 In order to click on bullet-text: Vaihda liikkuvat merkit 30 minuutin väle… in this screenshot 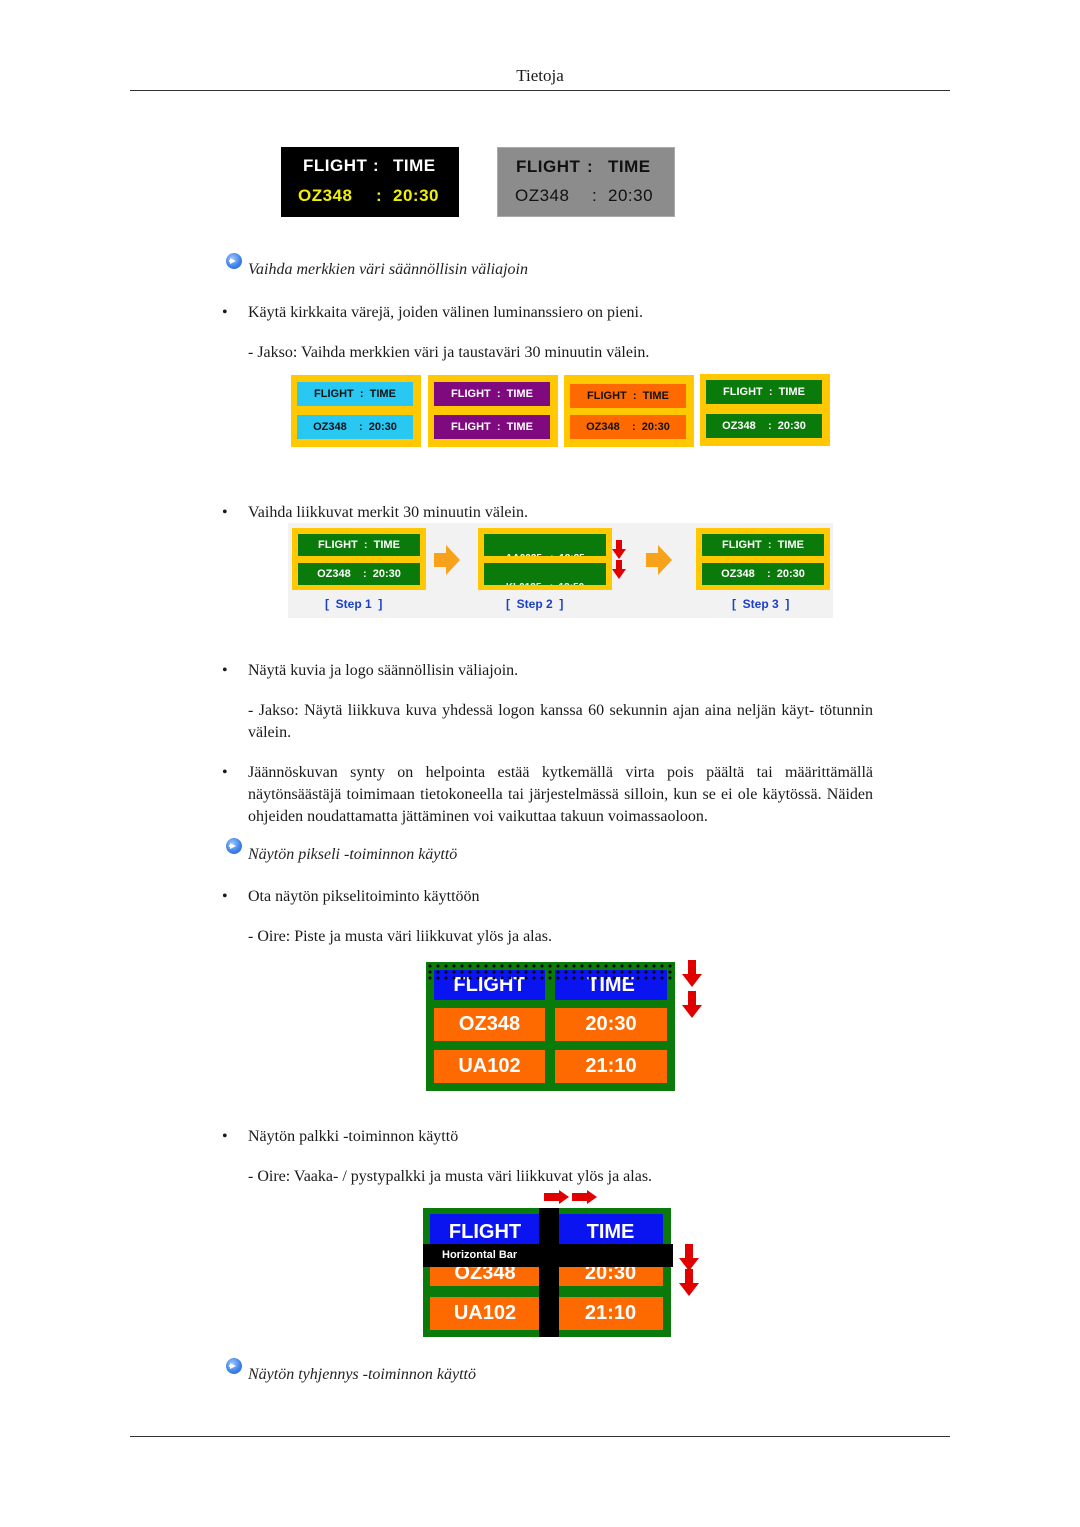, I will do `click(388, 512)`.